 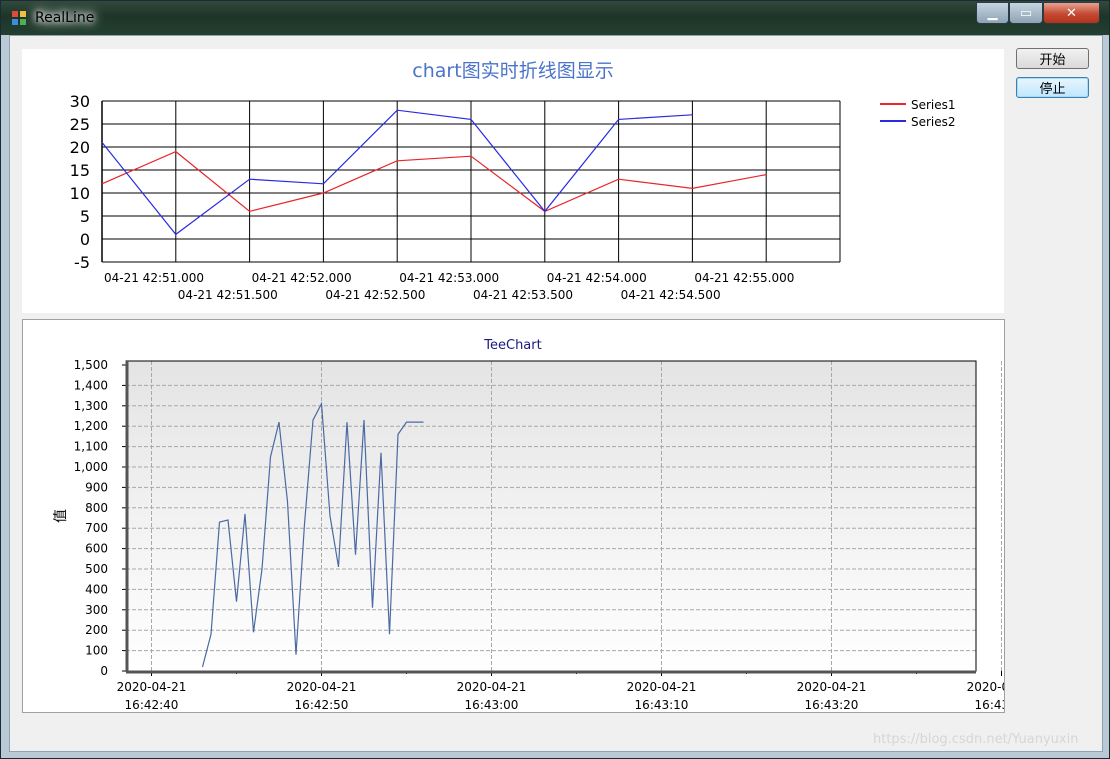 What do you see at coordinates (976, 739) in the screenshot?
I see `csdn-watermark: https://blog.csdn.net/Yuanyuxin` at bounding box center [976, 739].